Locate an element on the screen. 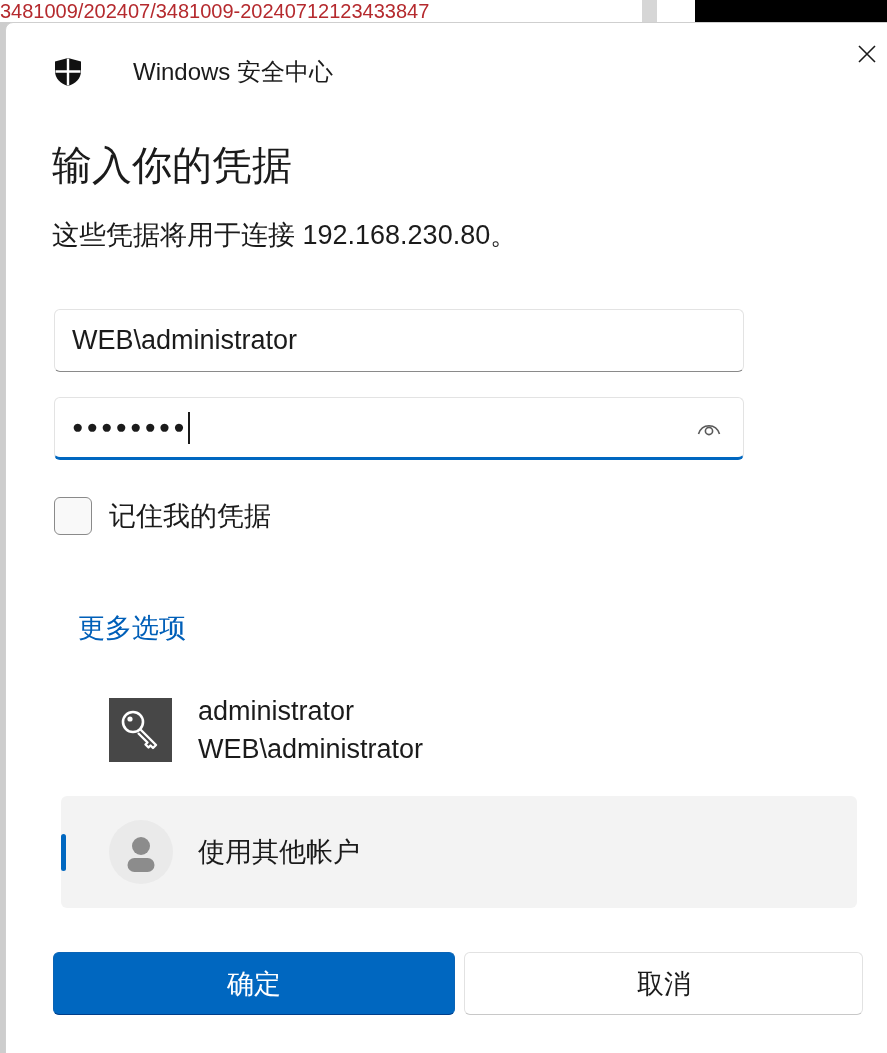 This screenshot has width=887, height=1053. close-icon is located at coordinates (867, 54).